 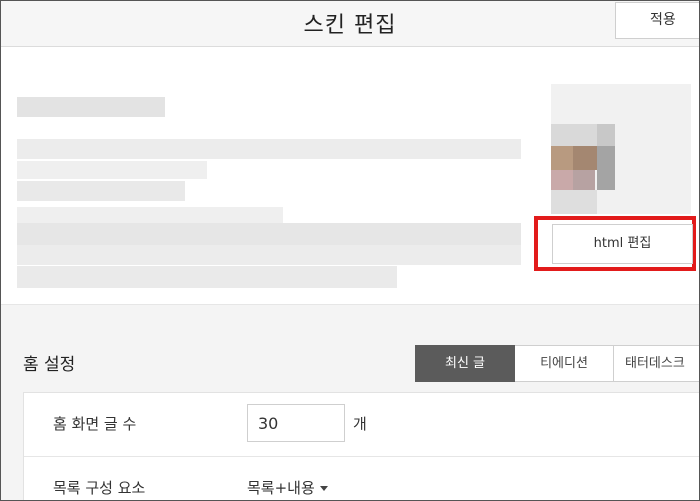 What do you see at coordinates (656, 363) in the screenshot?
I see `tab-tatter-desk: 태터데스크` at bounding box center [656, 363].